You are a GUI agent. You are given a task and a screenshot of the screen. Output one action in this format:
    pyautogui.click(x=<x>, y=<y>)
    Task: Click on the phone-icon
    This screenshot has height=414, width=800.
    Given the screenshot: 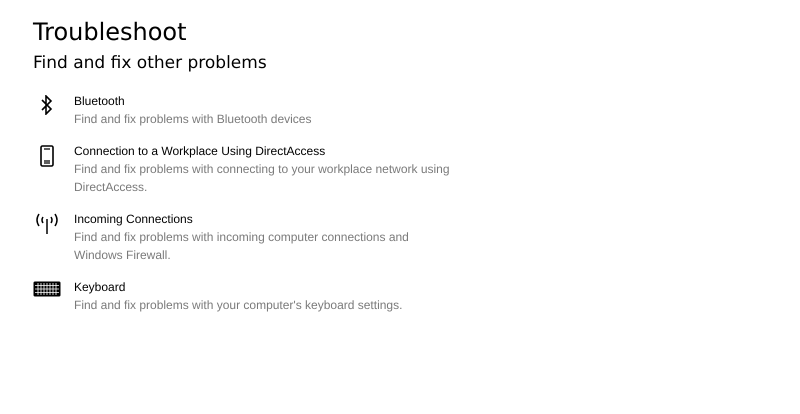 What is the action you would take?
    pyautogui.click(x=47, y=156)
    